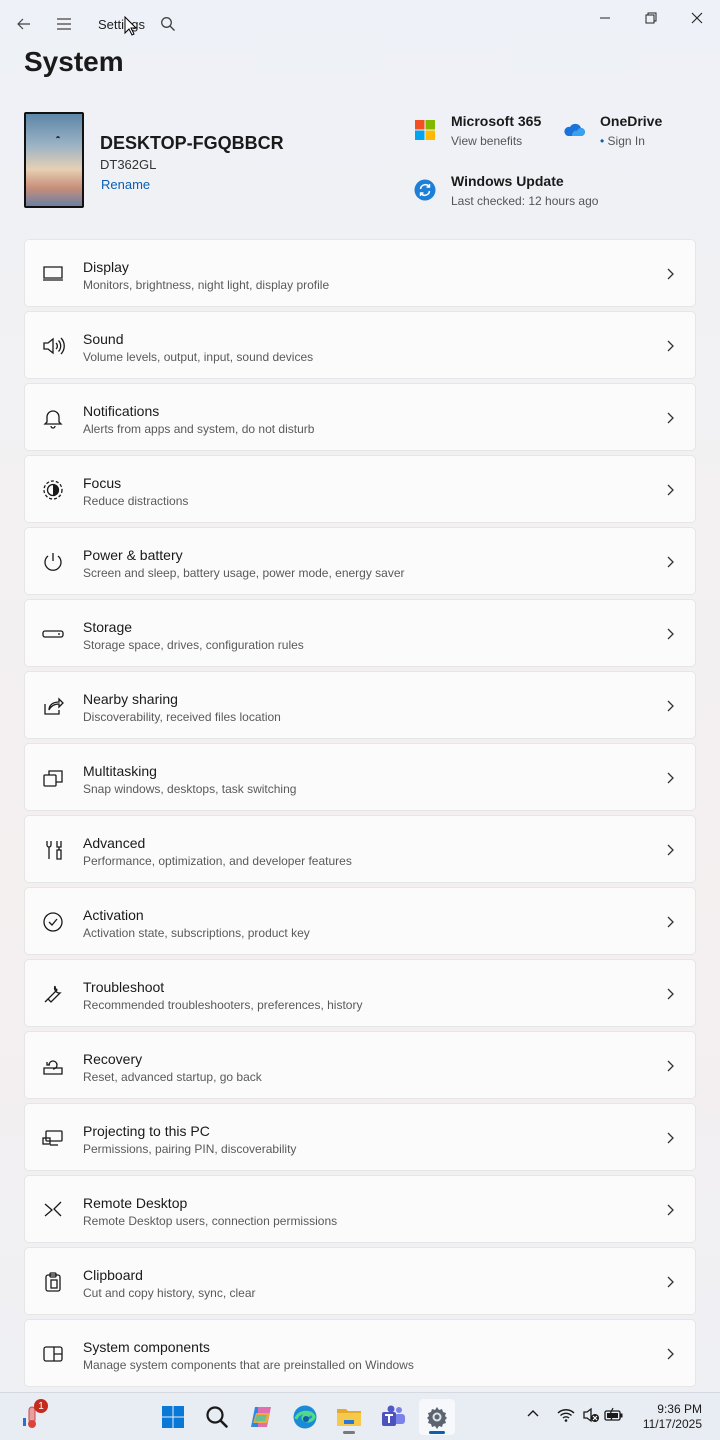 The width and height of the screenshot is (720, 1440). I want to click on menu-button, so click(64, 24).